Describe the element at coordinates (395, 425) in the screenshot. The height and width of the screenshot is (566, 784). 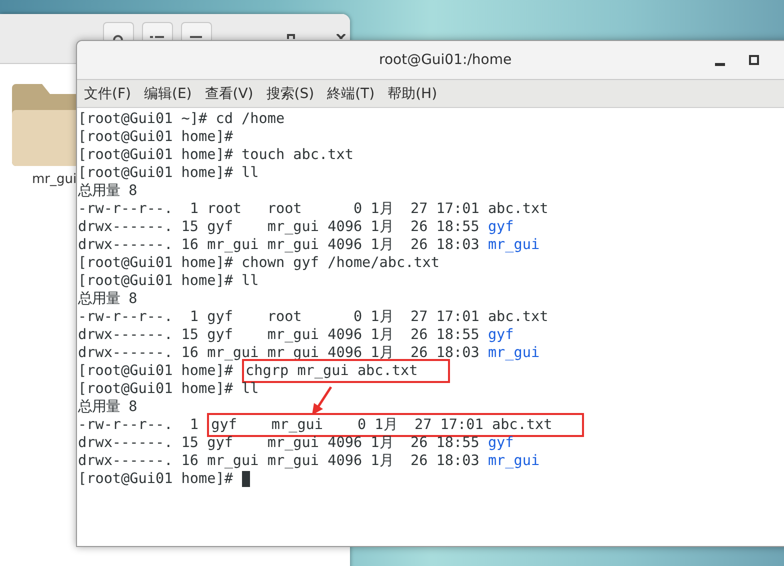
I see `highlighted-text: gyf mr_gui 0 1月 27 17:01 abc.txt` at that location.